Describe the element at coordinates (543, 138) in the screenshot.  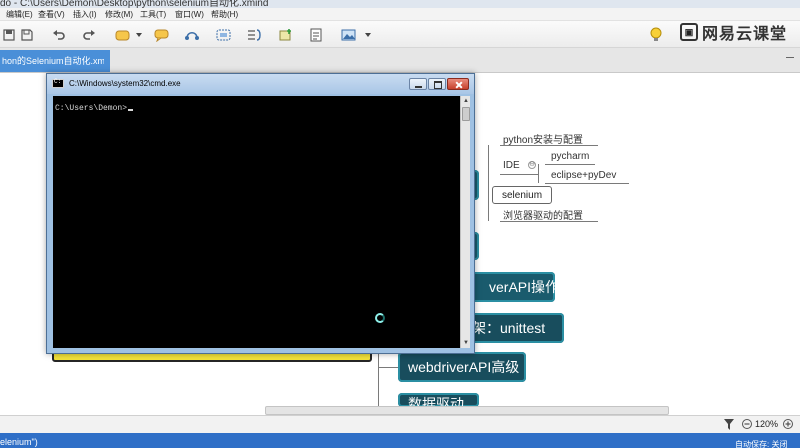
I see `subtopic-python-setup: python安装与配置` at that location.